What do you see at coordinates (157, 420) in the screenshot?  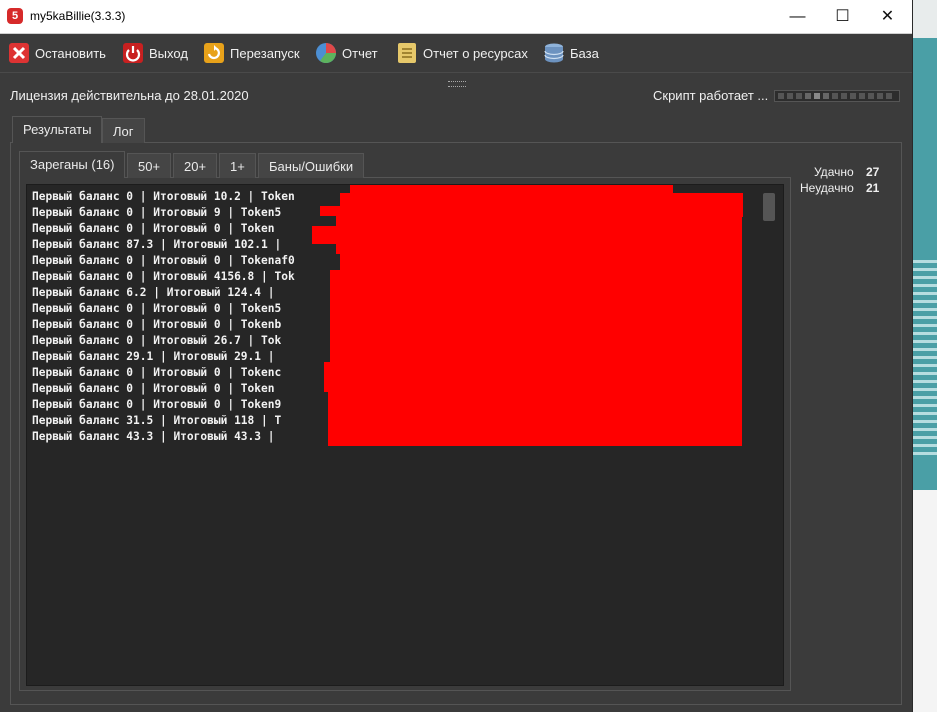 I see `result-line: Первый баланс 31.5 | Итоговый 118 | T` at bounding box center [157, 420].